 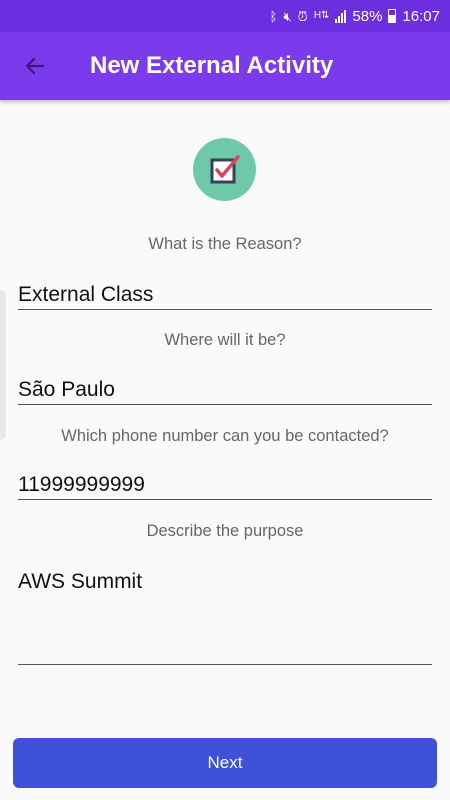 What do you see at coordinates (302, 16) in the screenshot?
I see `alarm-icon: ⏰︎` at bounding box center [302, 16].